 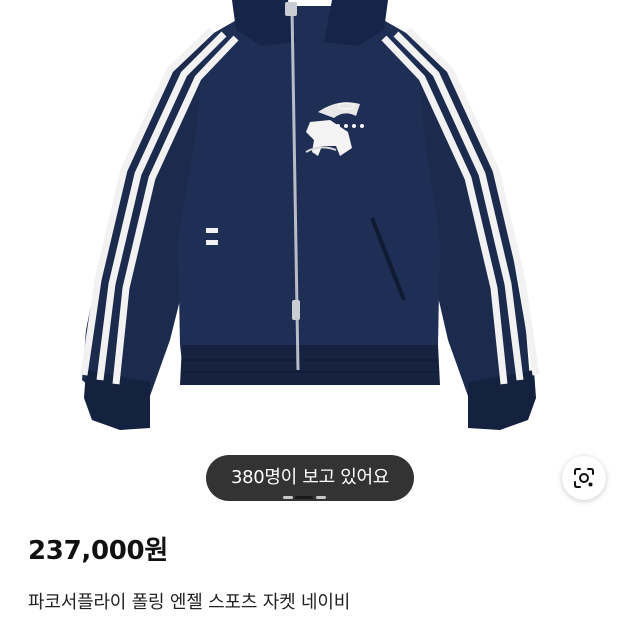 I want to click on viewer-count-text: 380명이 보고 있어요, so click(x=310, y=477).